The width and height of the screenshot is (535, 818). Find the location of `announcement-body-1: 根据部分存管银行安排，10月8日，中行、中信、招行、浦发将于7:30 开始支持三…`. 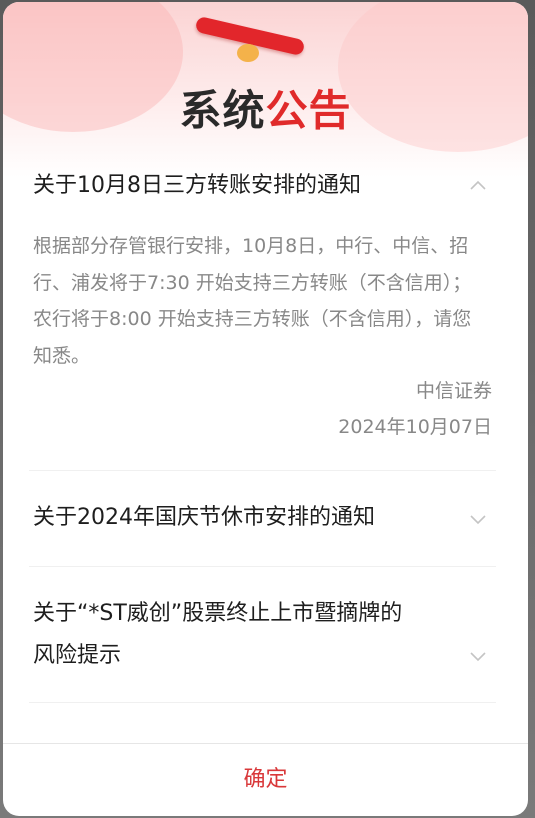

announcement-body-1: 根据部分存管银行安排，10月8日，中行、中信、招行、浦发将于7:30 开始支持三… is located at coordinates (252, 301).